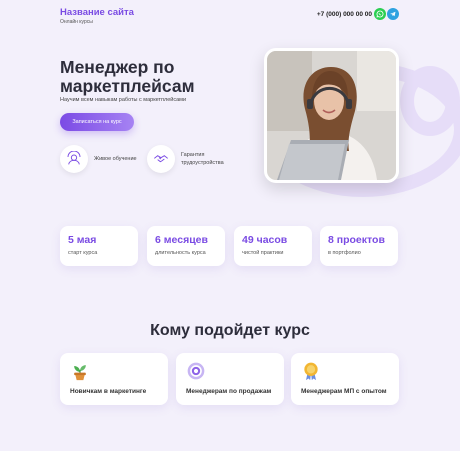 This screenshot has height=451, width=460. What do you see at coordinates (430, 101) in the screenshot?
I see `decorative-ring-small` at bounding box center [430, 101].